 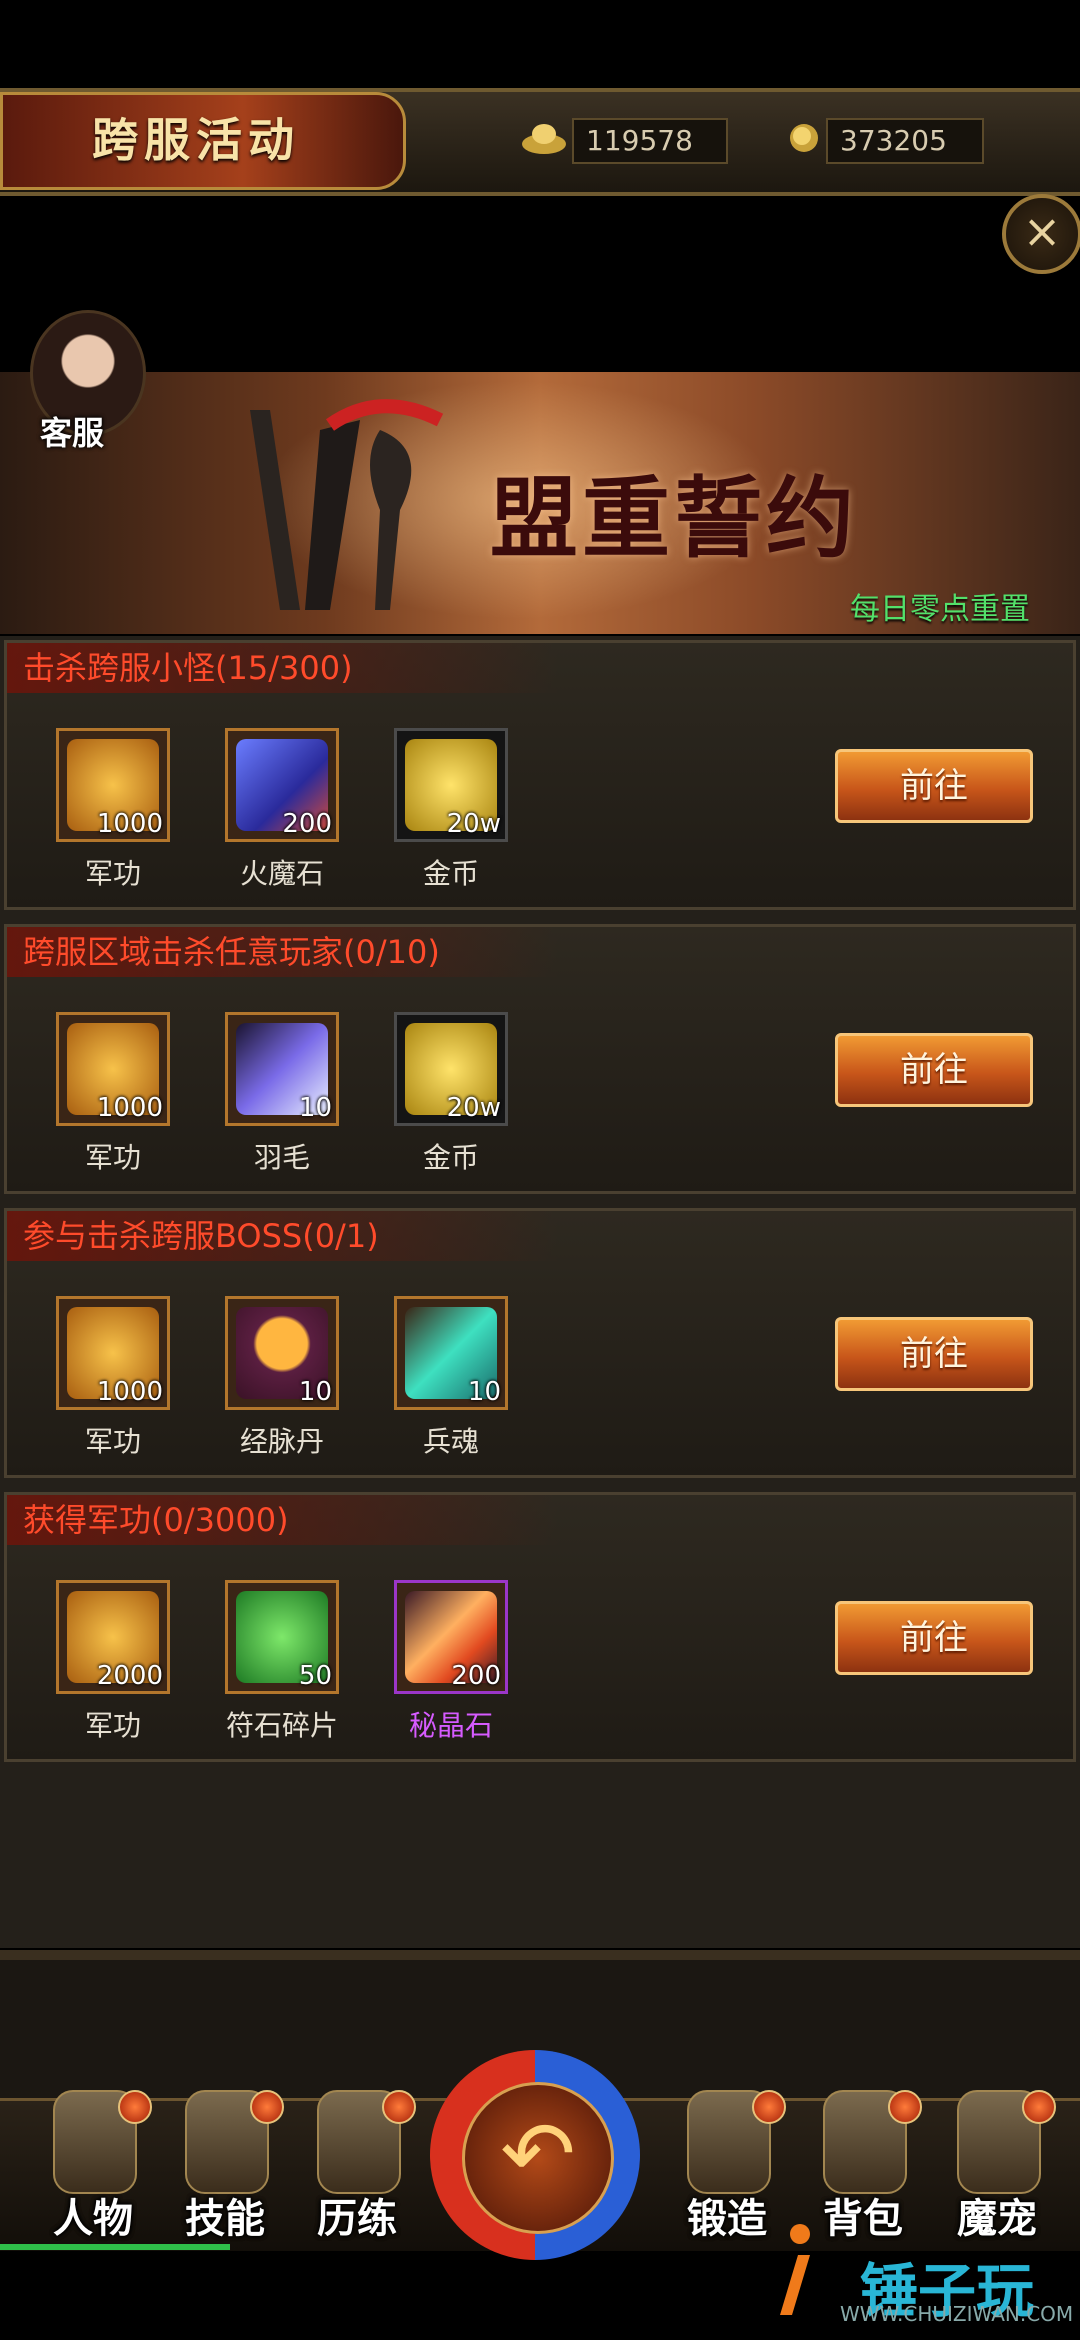 What do you see at coordinates (450, 1441) in the screenshot?
I see `reward-name: 兵魂` at bounding box center [450, 1441].